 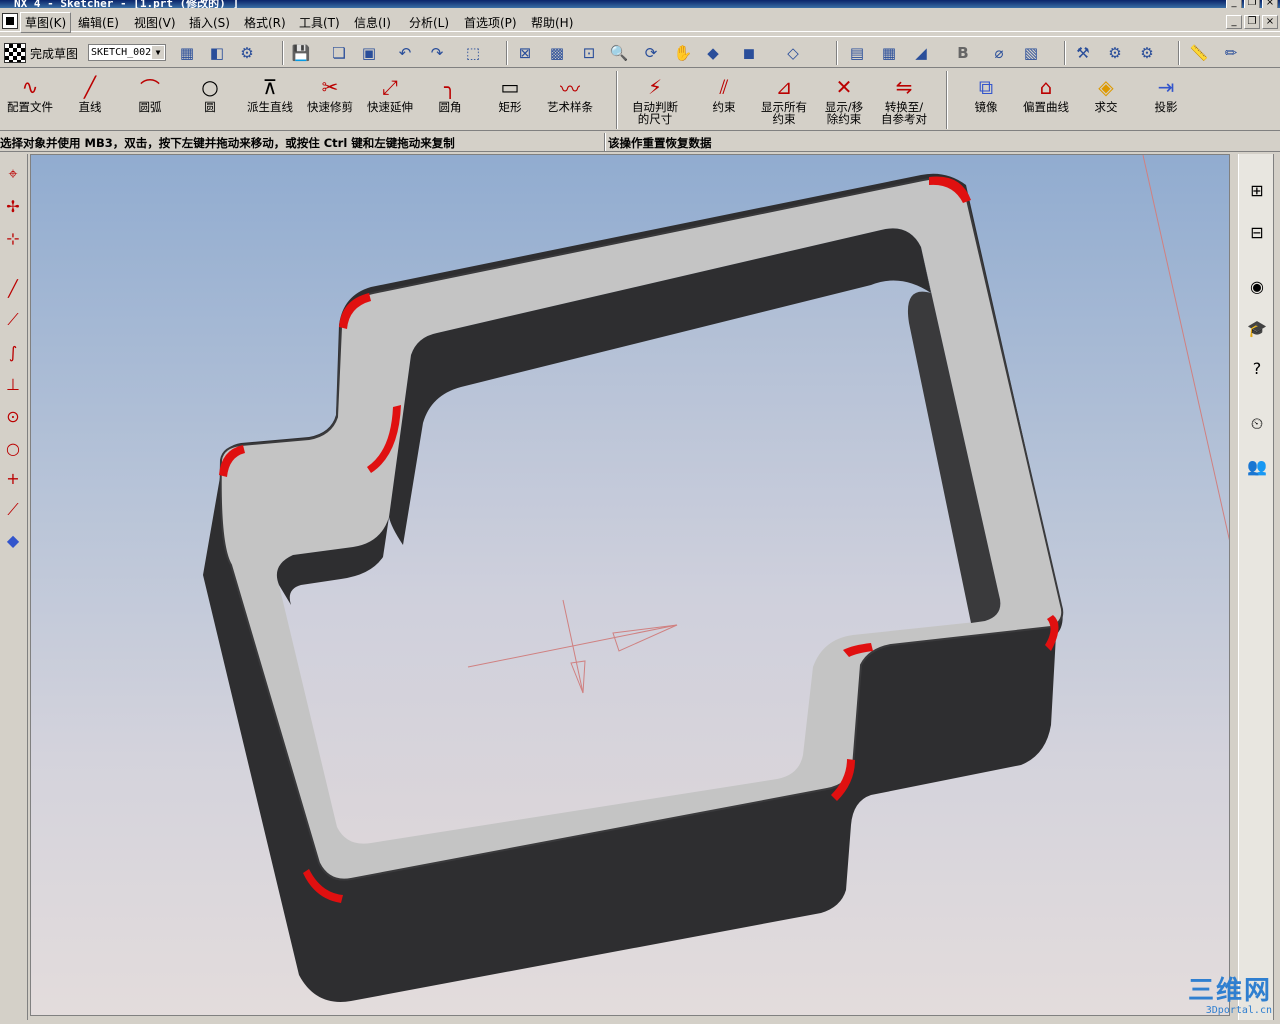 What do you see at coordinates (1257, 232) in the screenshot?
I see `part-navigator-icon: ⊟` at bounding box center [1257, 232].